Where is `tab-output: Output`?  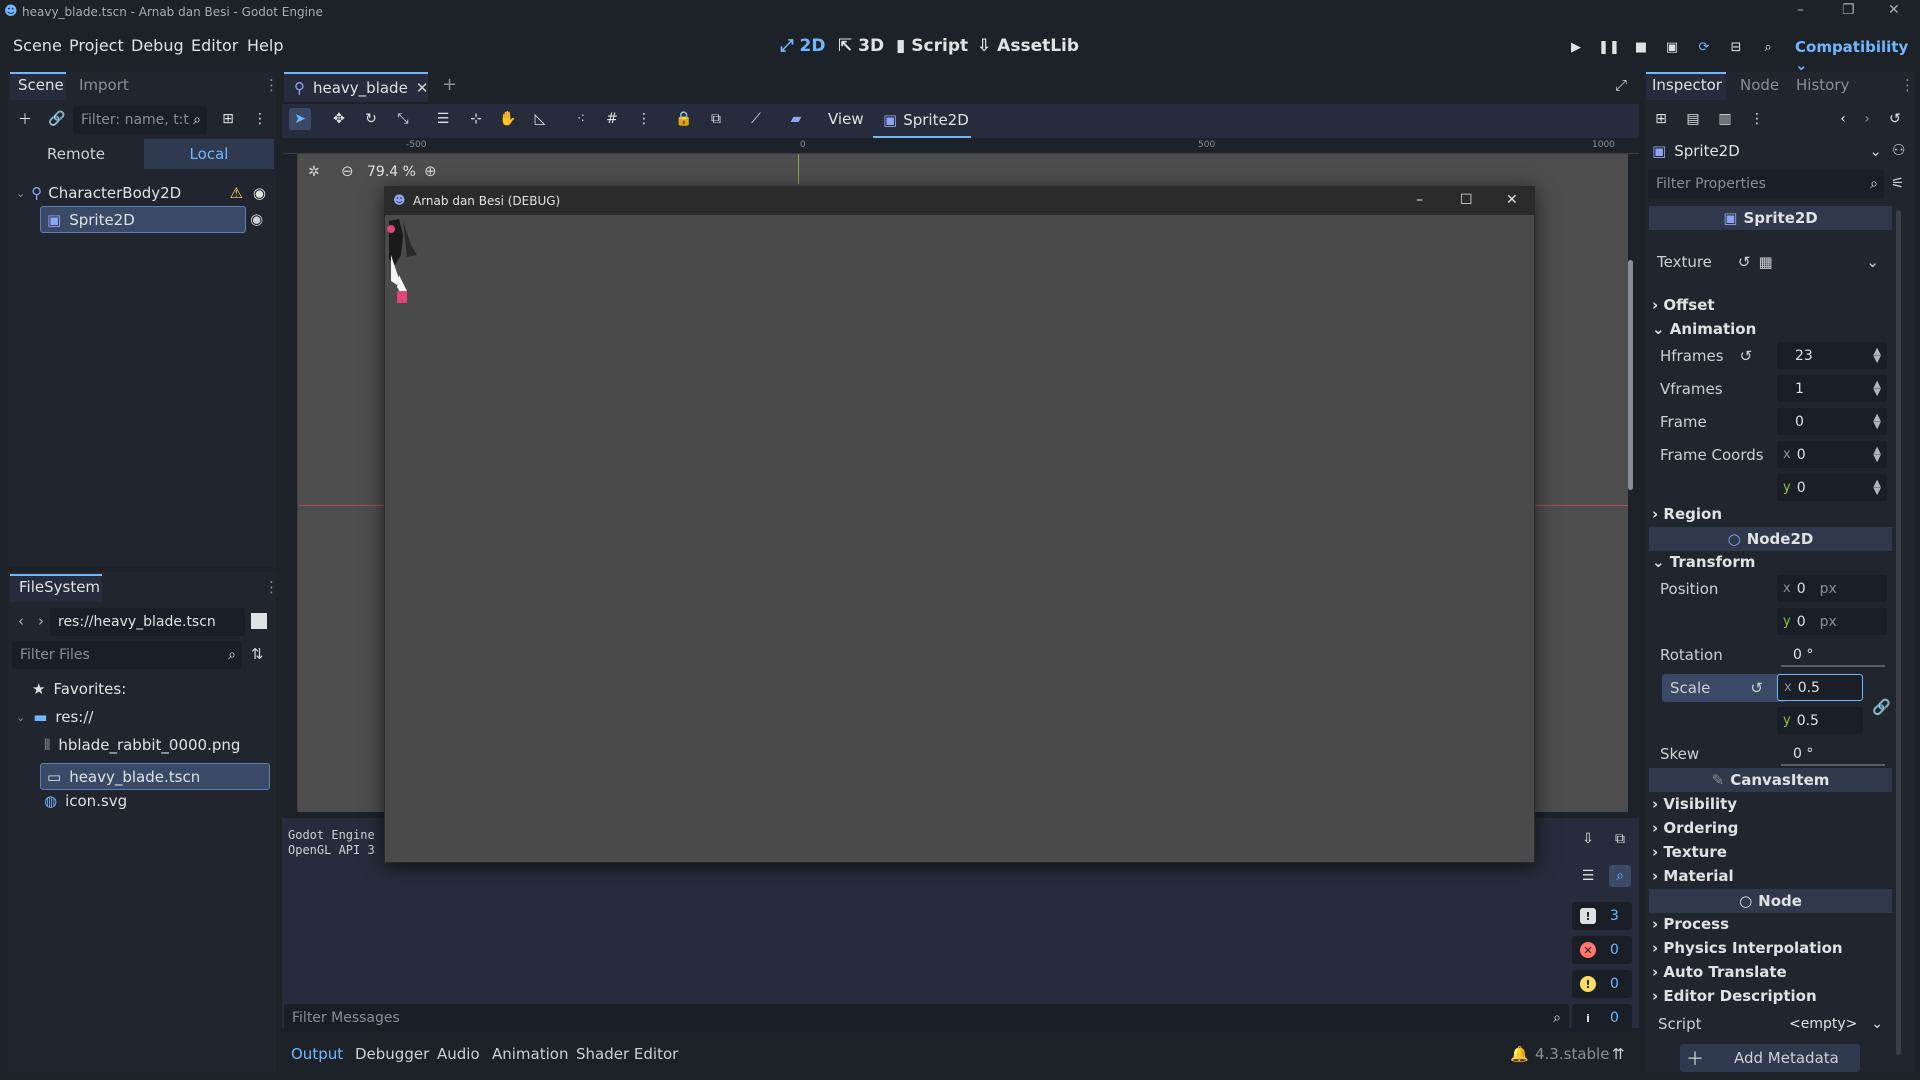
tab-output: Output is located at coordinates (317, 1054).